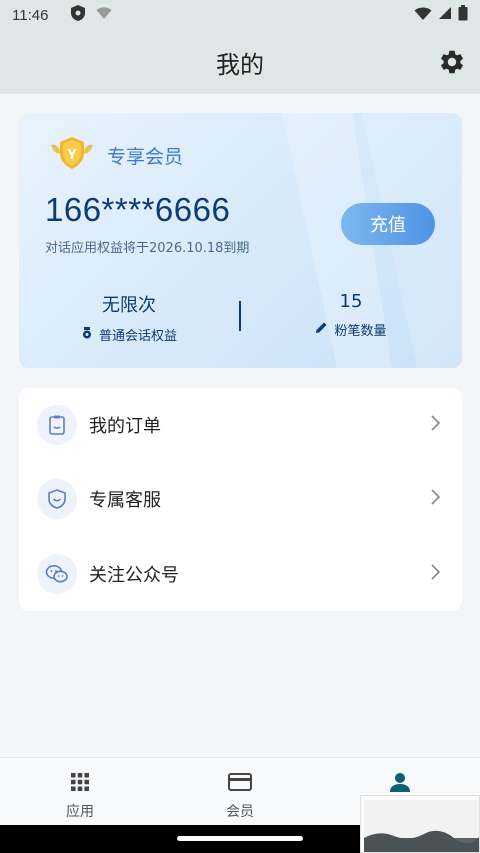 This screenshot has height=853, width=480. What do you see at coordinates (452, 62) in the screenshot?
I see `gear-icon` at bounding box center [452, 62].